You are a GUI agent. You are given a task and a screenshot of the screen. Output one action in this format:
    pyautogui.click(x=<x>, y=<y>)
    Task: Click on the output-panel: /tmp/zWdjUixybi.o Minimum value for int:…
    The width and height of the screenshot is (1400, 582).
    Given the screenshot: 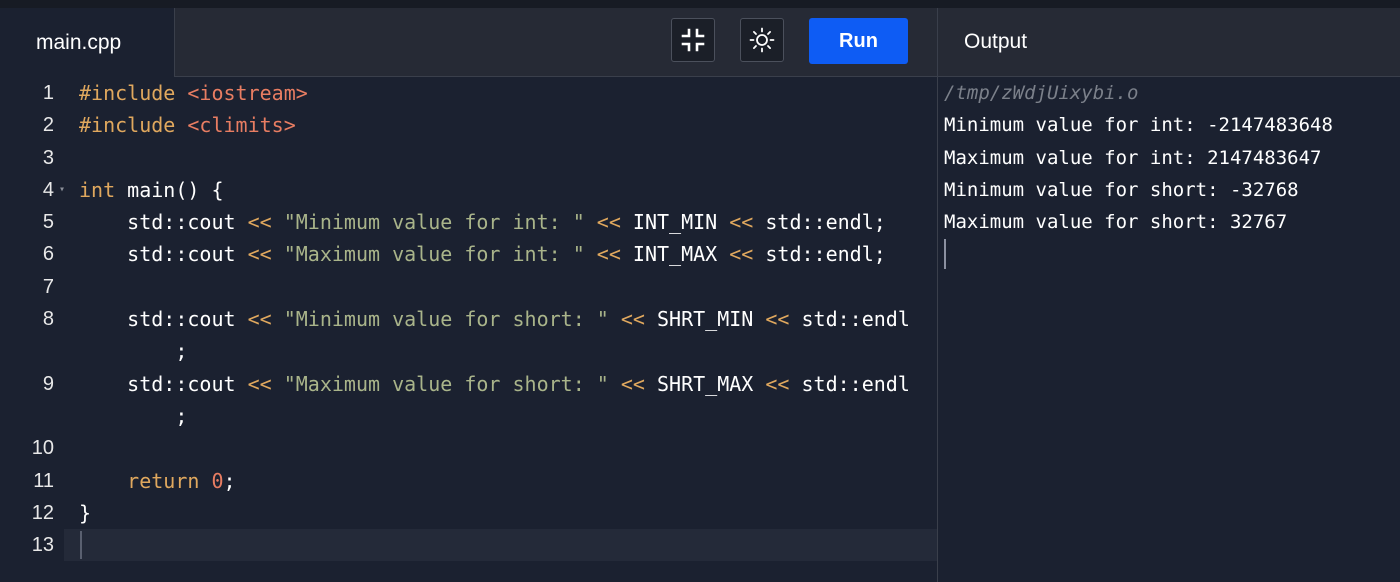 What is the action you would take?
    pyautogui.click(x=1170, y=173)
    